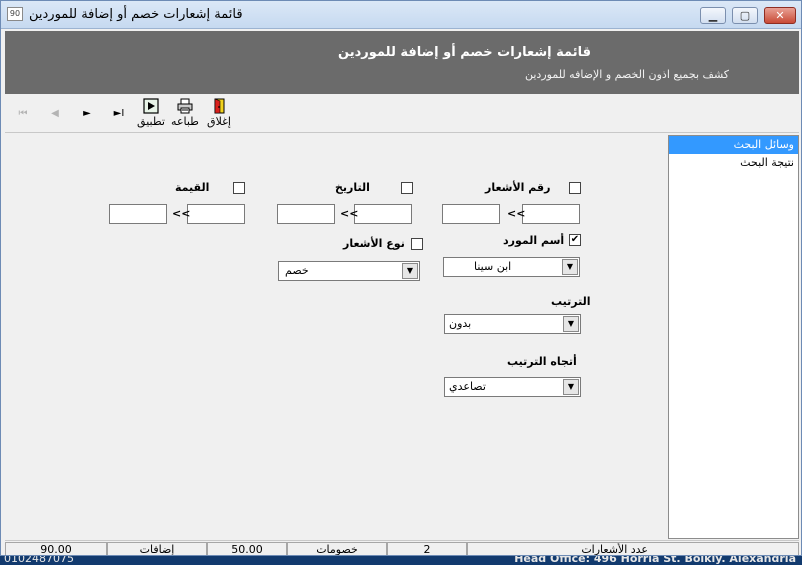  What do you see at coordinates (247, 548) in the screenshot?
I see `status-discounts-value: 50.00` at bounding box center [247, 548].